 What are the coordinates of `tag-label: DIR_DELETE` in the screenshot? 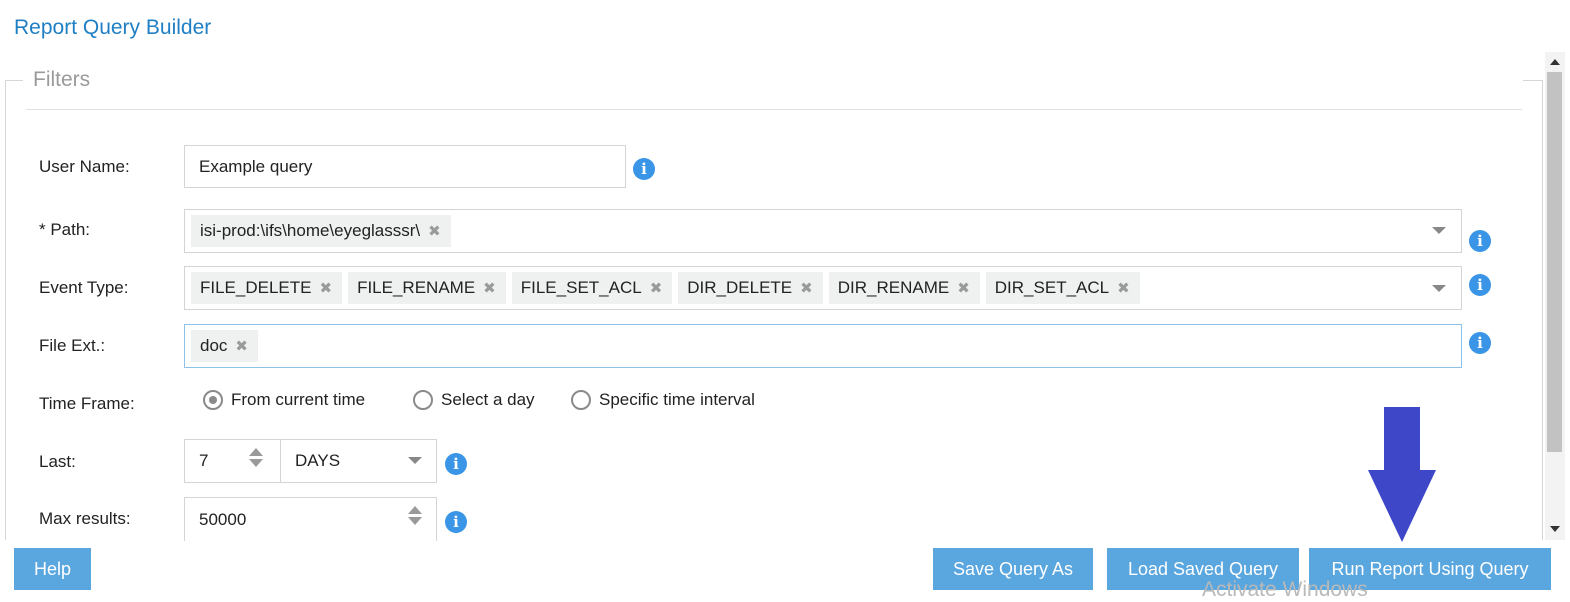 It's located at (740, 287).